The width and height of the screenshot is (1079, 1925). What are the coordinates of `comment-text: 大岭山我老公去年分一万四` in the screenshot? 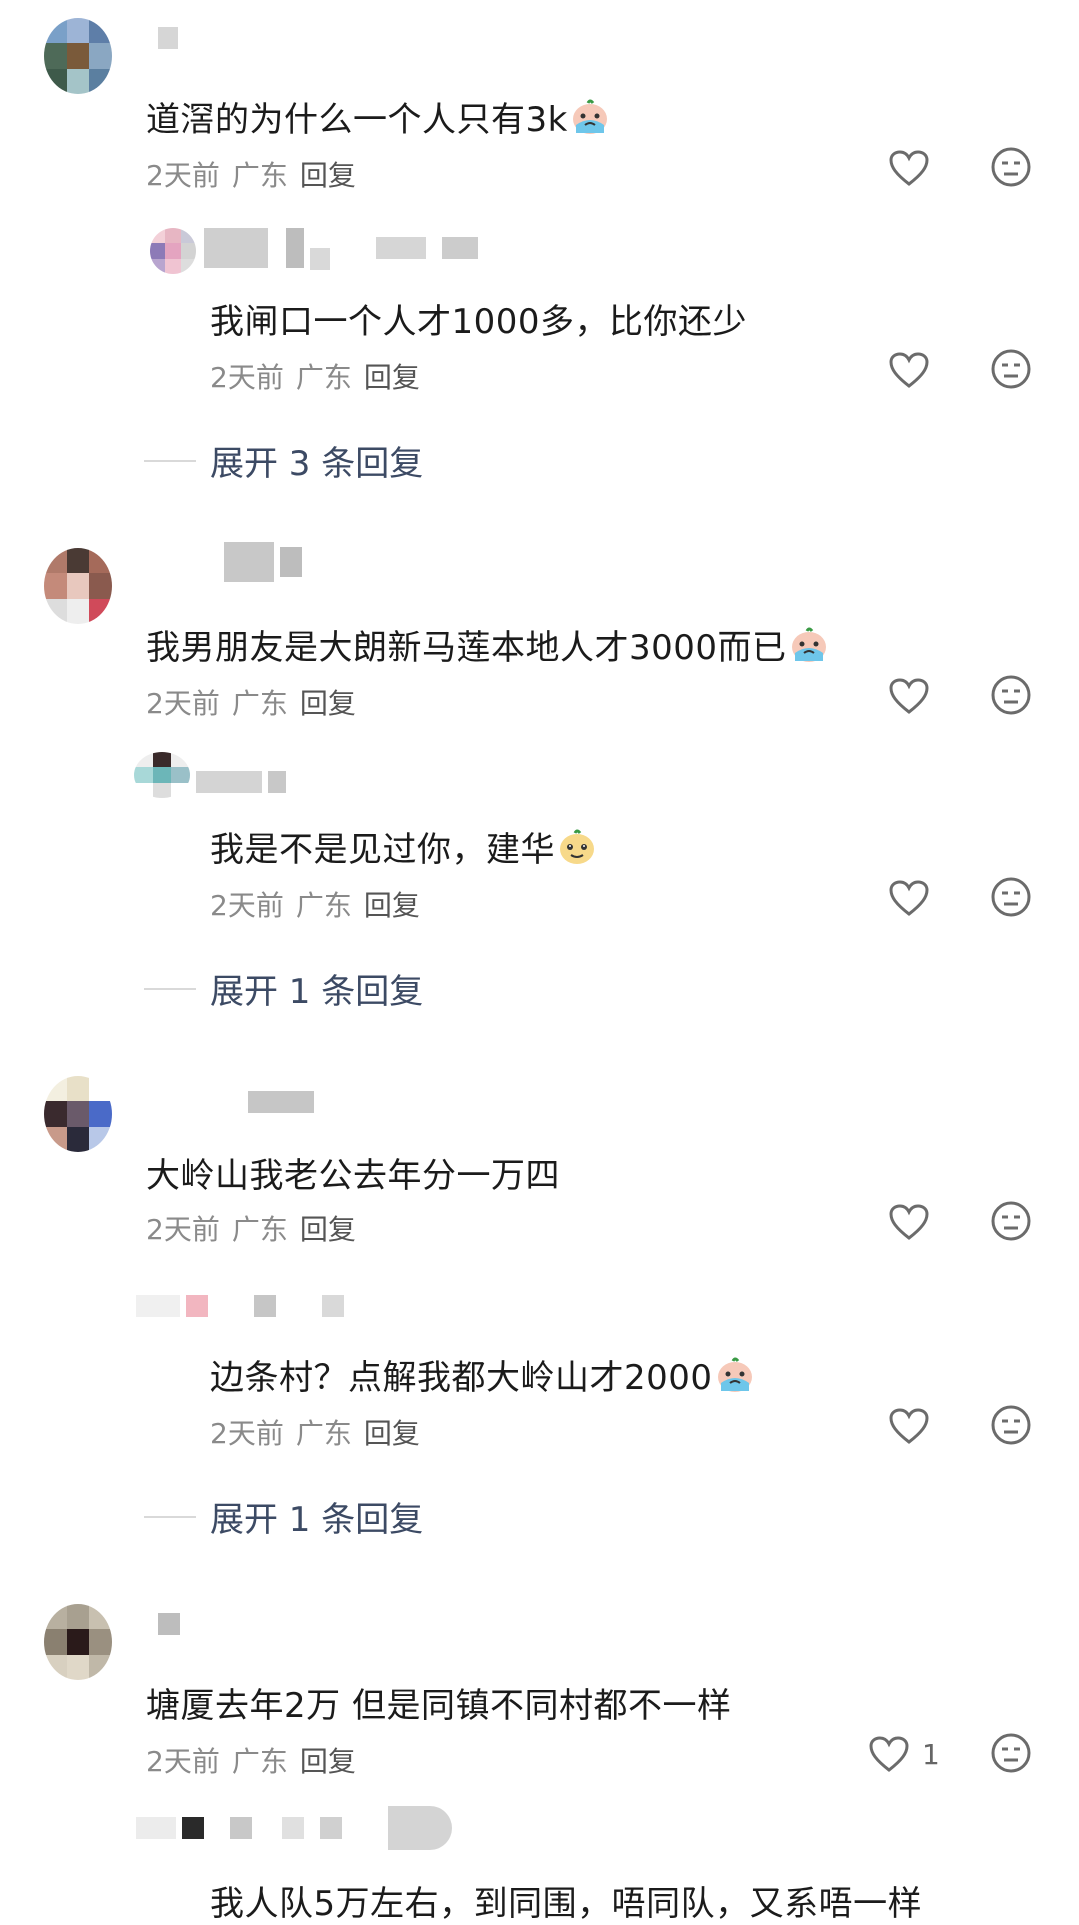 It's located at (353, 1176).